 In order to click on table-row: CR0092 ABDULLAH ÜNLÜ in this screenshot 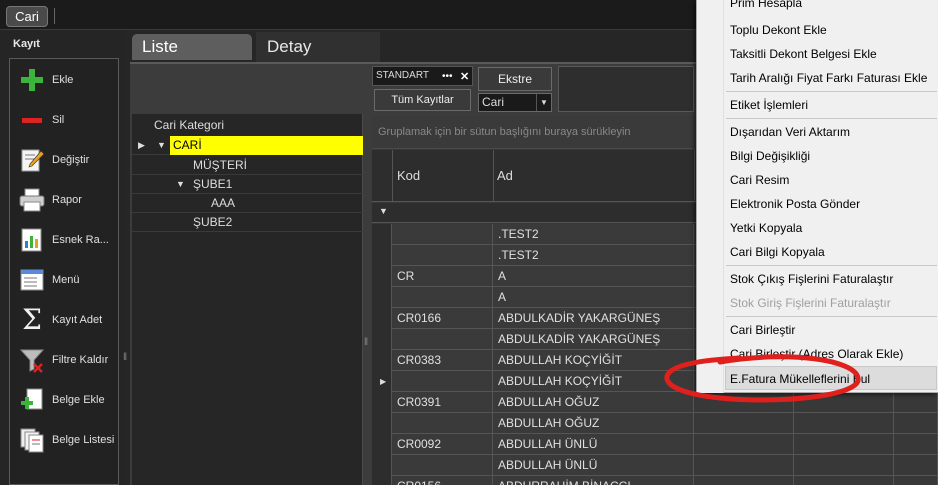, I will do `click(655, 444)`.